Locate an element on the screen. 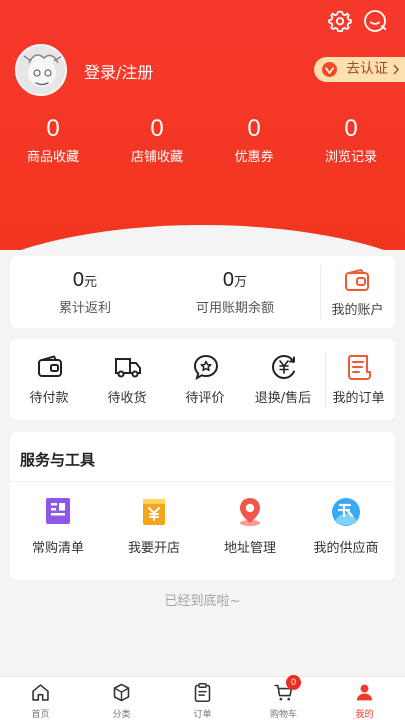 The image size is (405, 720). credit-metric: 0万 可用账期余额 is located at coordinates (235, 292).